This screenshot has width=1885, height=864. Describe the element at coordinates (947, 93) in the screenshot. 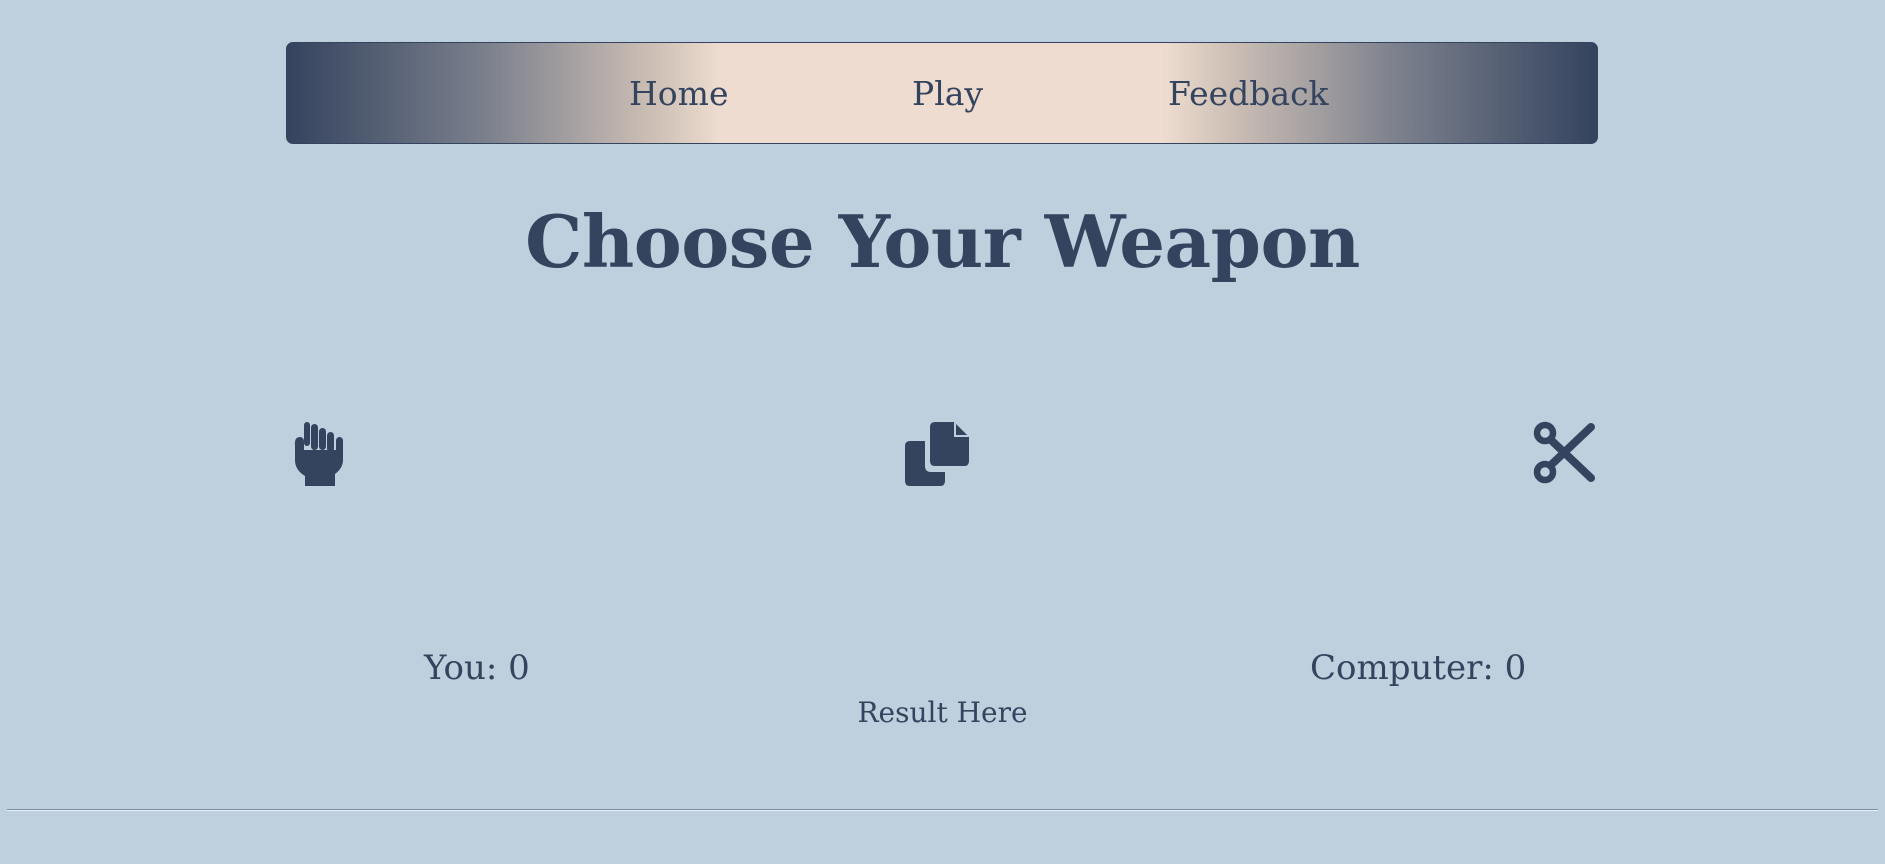

I see `nav-link-play: Play` at that location.